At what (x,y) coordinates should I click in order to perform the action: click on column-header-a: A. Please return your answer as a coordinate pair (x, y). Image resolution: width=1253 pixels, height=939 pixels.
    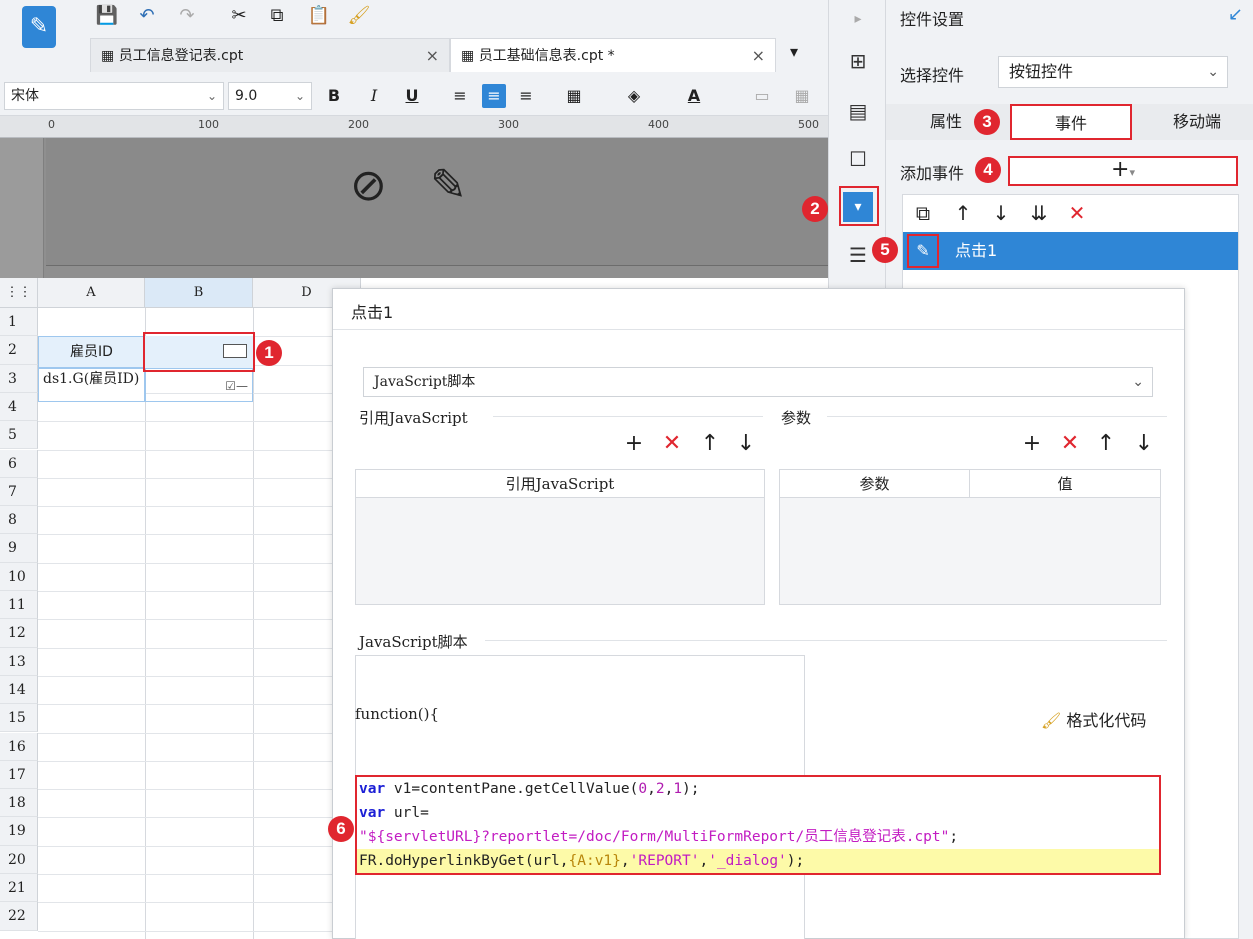
    Looking at the image, I should click on (91, 293).